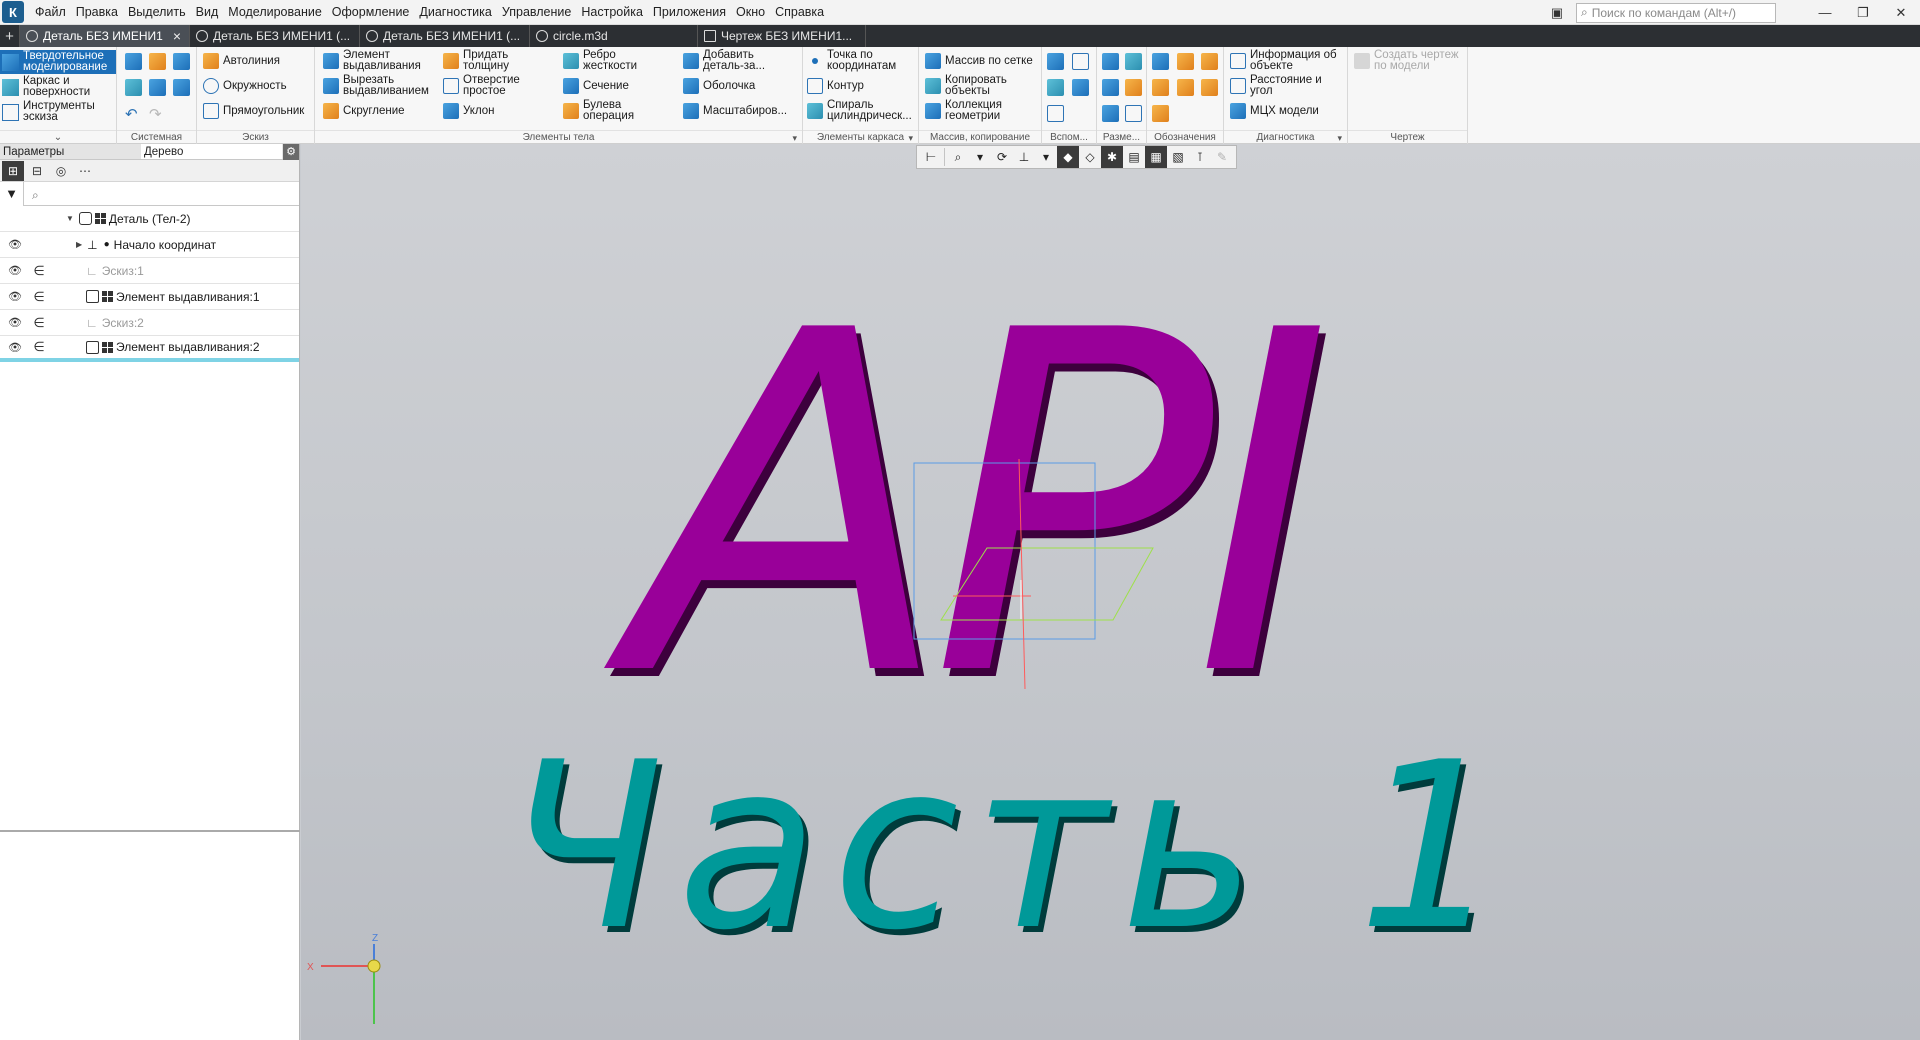 The width and height of the screenshot is (1920, 1040). Describe the element at coordinates (61, 171) in the screenshot. I see `tree-bodies-icon: ◎` at that location.